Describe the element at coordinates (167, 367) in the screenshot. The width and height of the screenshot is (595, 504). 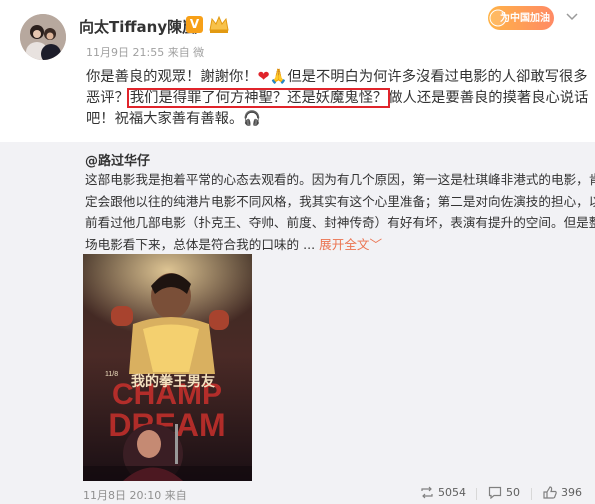
I see `movie-poster-image: CHAMP DREAM 我的拳王男友 11/8` at that location.